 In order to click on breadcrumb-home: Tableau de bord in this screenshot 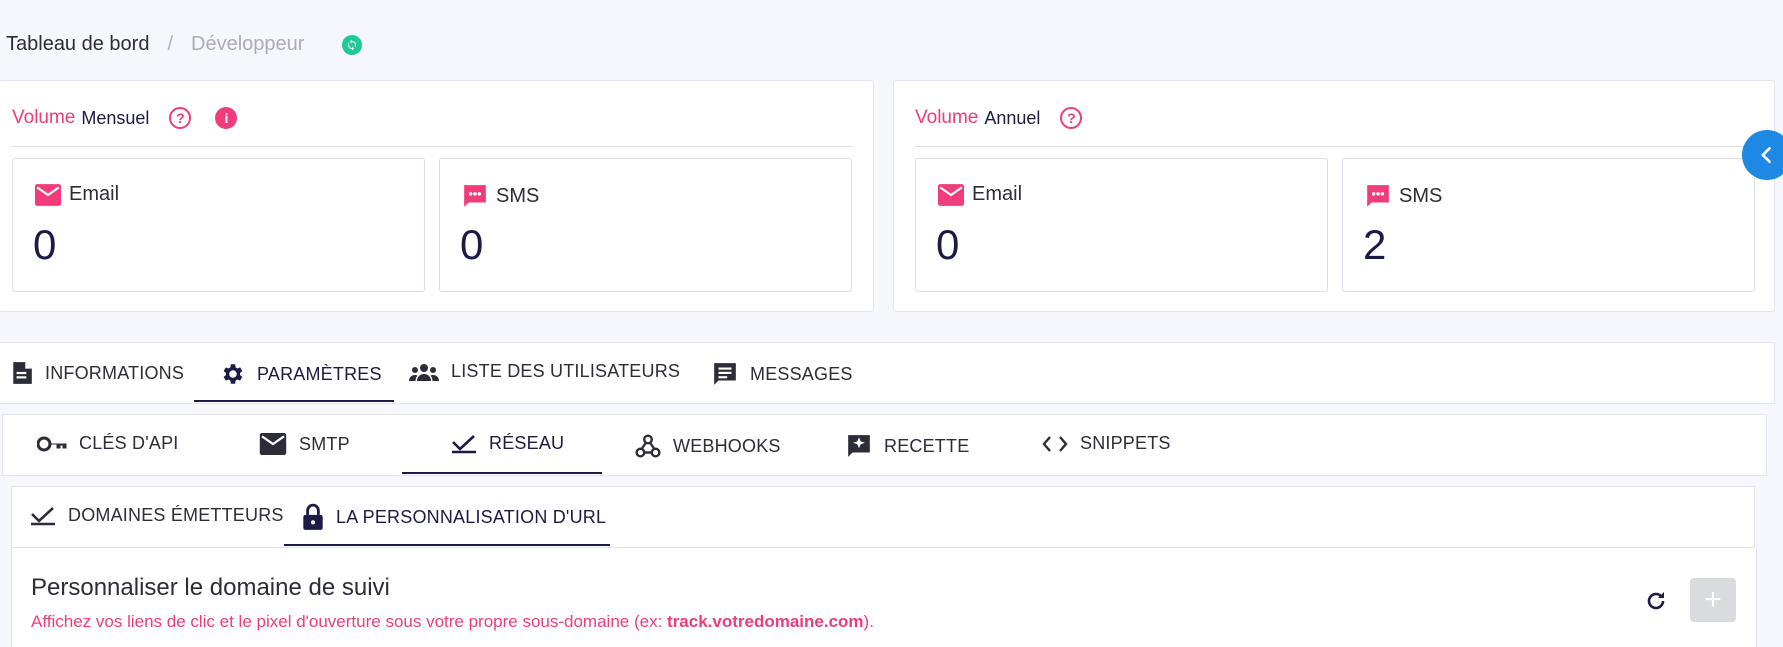, I will do `click(77, 44)`.